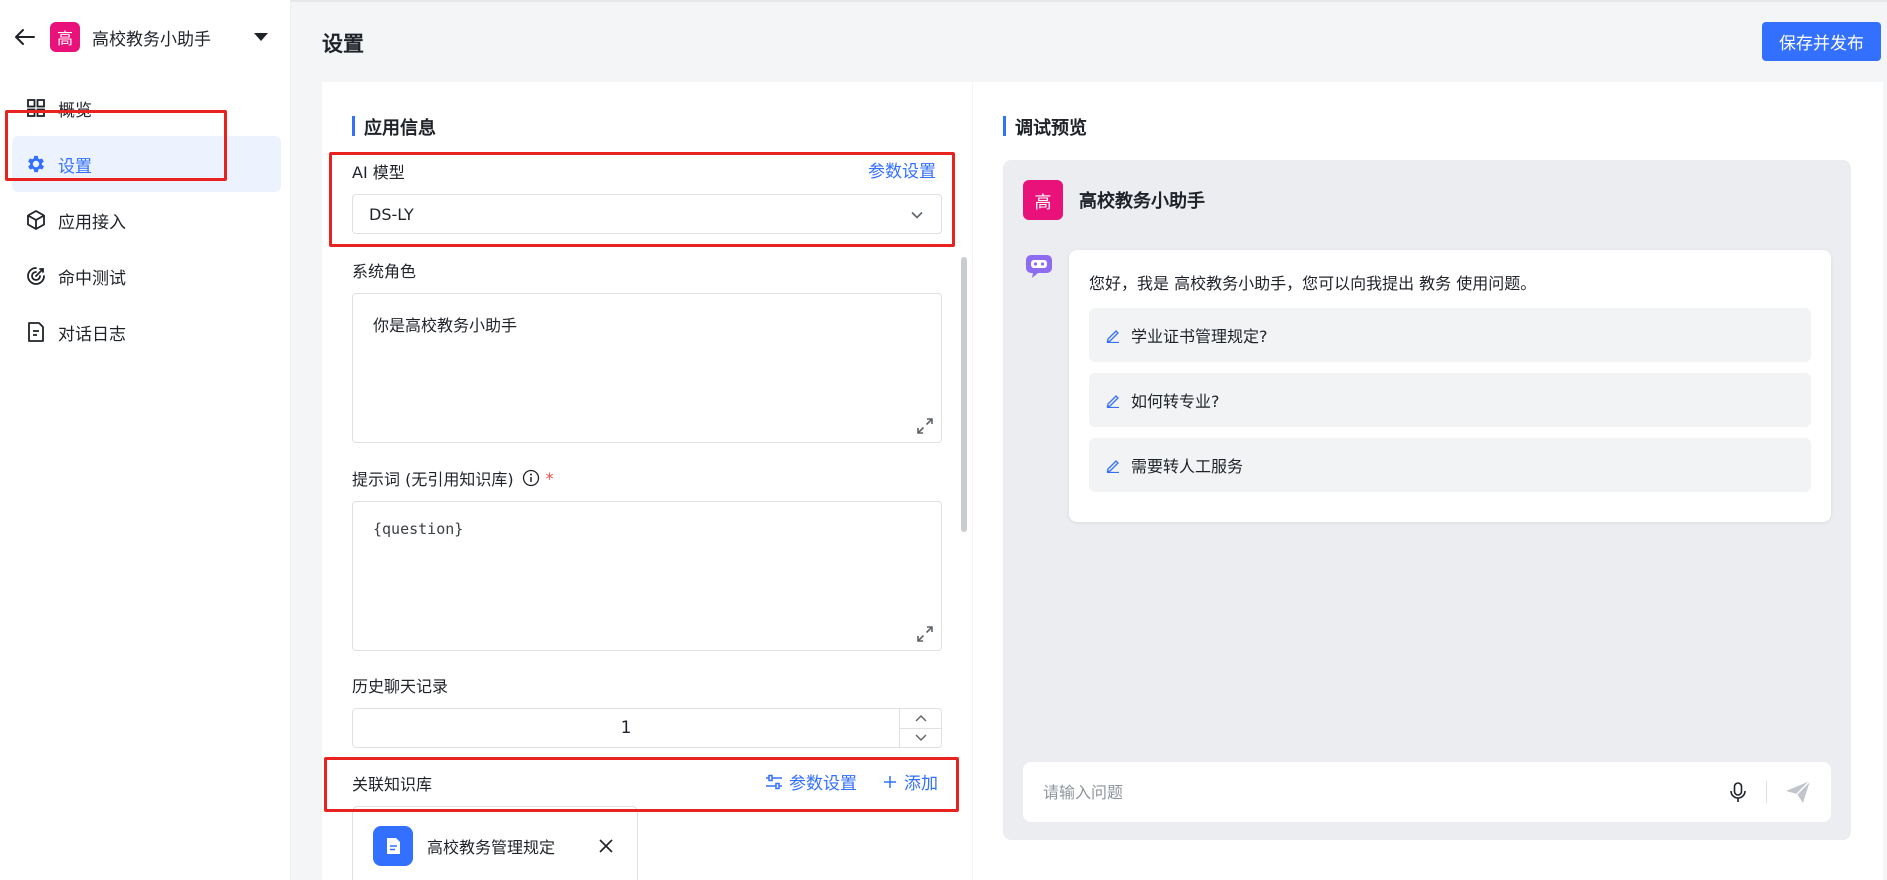  What do you see at coordinates (917, 215) in the screenshot?
I see `chevron-down-icon` at bounding box center [917, 215].